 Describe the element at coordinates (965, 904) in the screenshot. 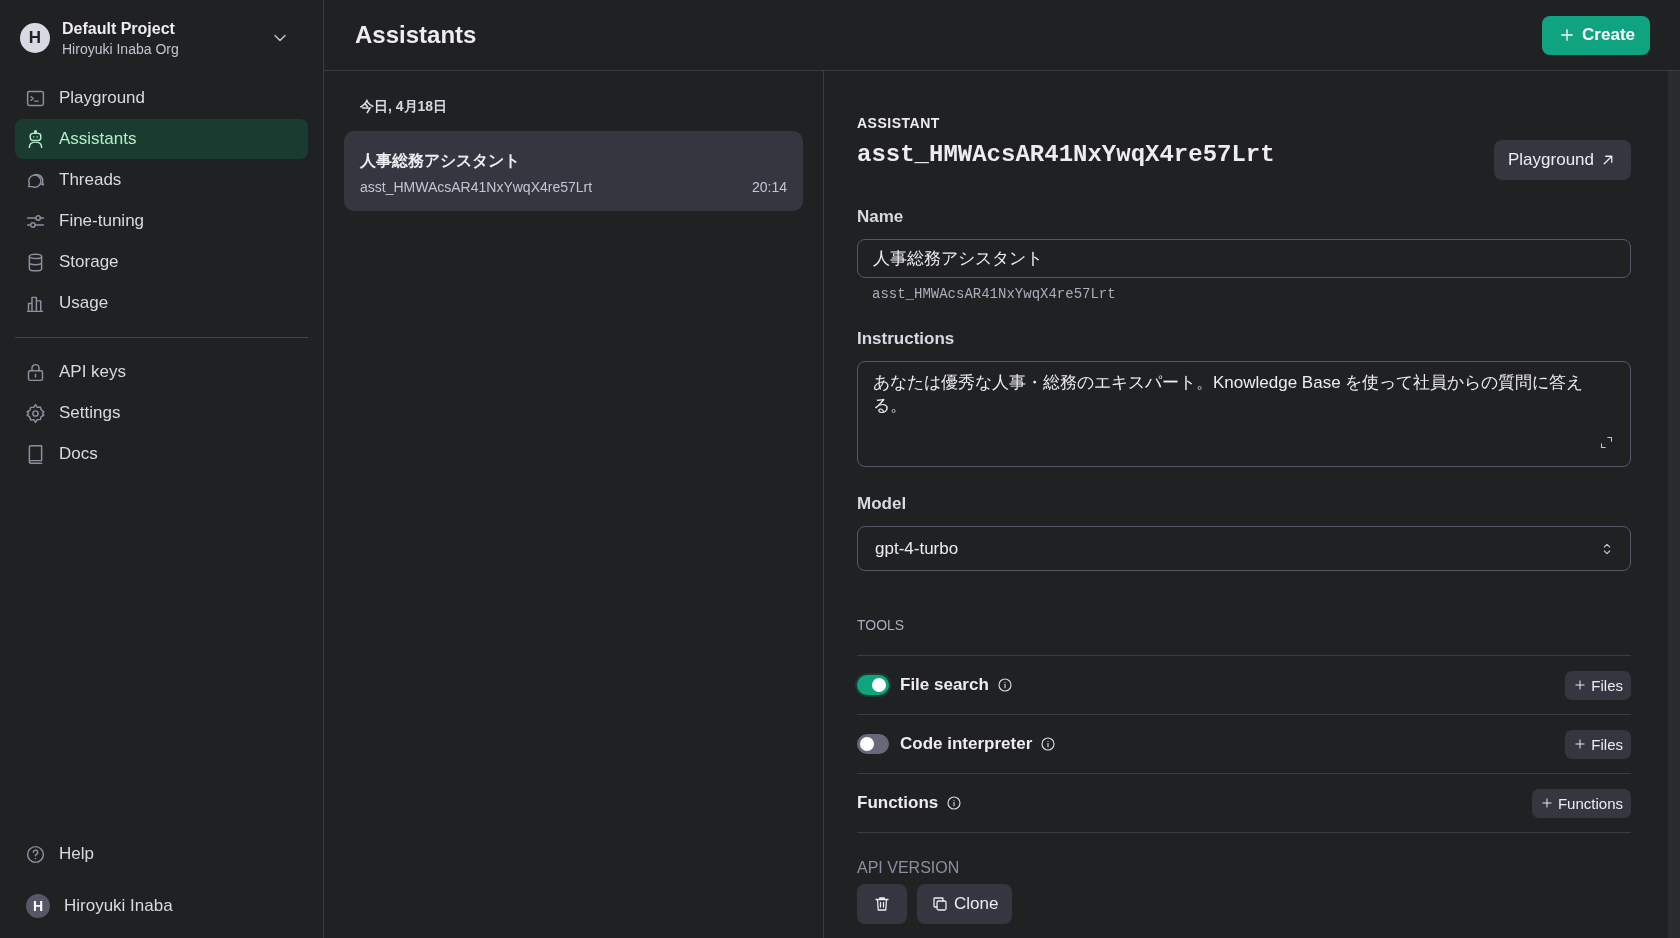

I see `clone-button: Clone` at that location.